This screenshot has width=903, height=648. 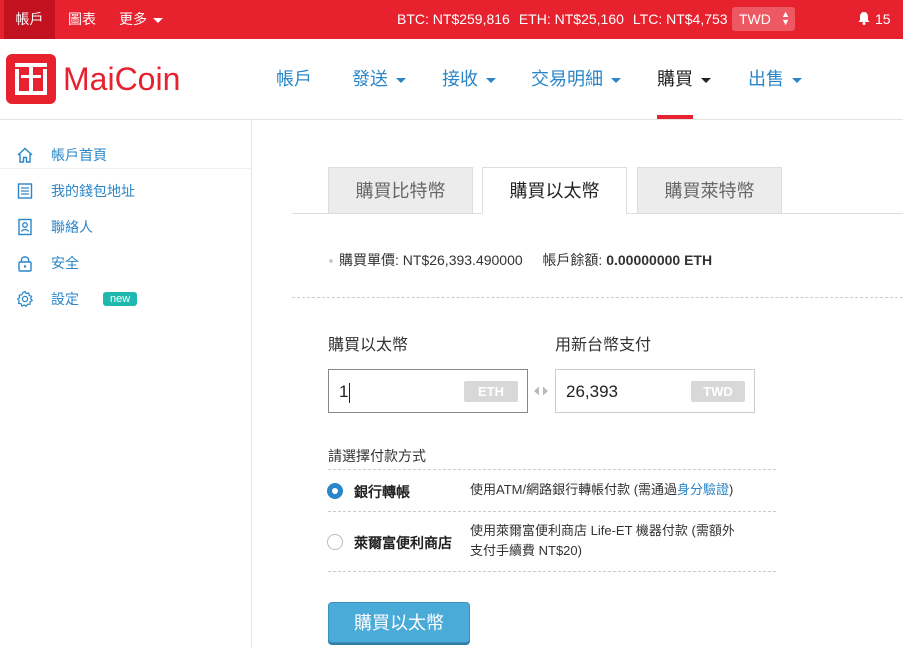 I want to click on nav-buy: 購買, so click(x=684, y=79).